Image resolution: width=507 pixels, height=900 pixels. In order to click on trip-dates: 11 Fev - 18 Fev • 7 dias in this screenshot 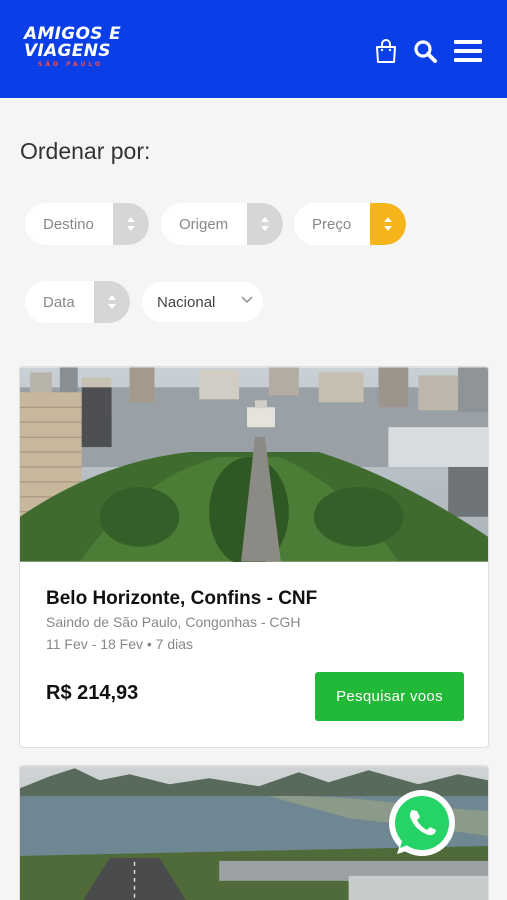, I will do `click(120, 644)`.